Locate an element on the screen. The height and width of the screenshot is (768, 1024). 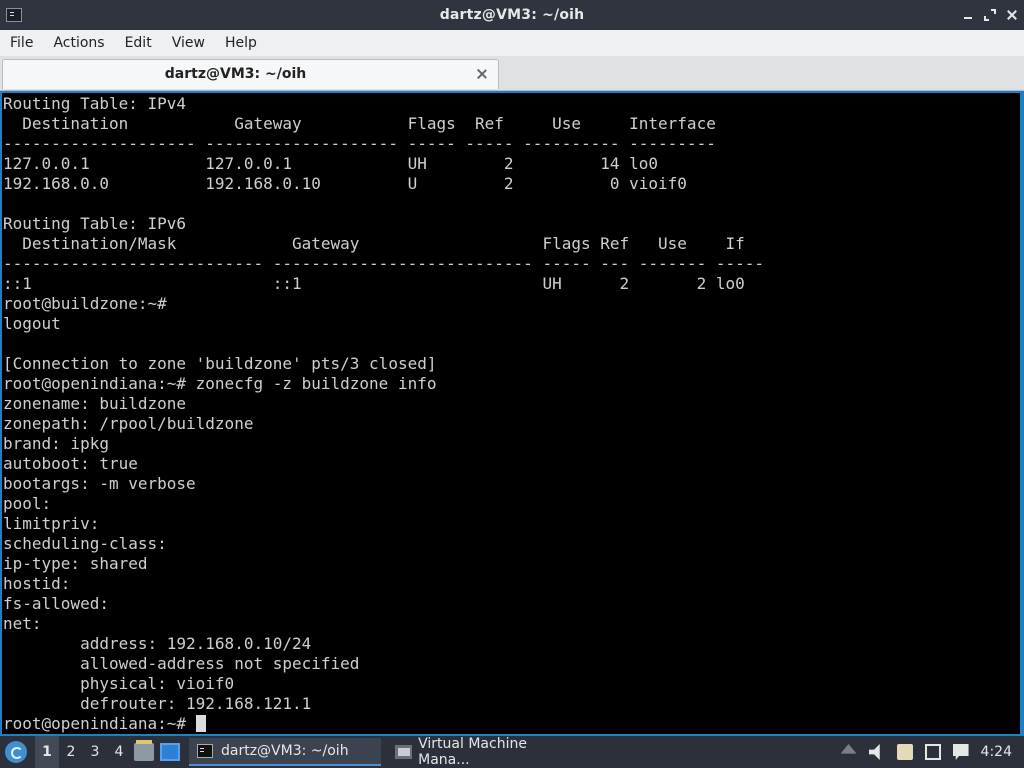
terminal-line: ::1 ::1 UH 2 2 lo0 is located at coordinates (374, 283).